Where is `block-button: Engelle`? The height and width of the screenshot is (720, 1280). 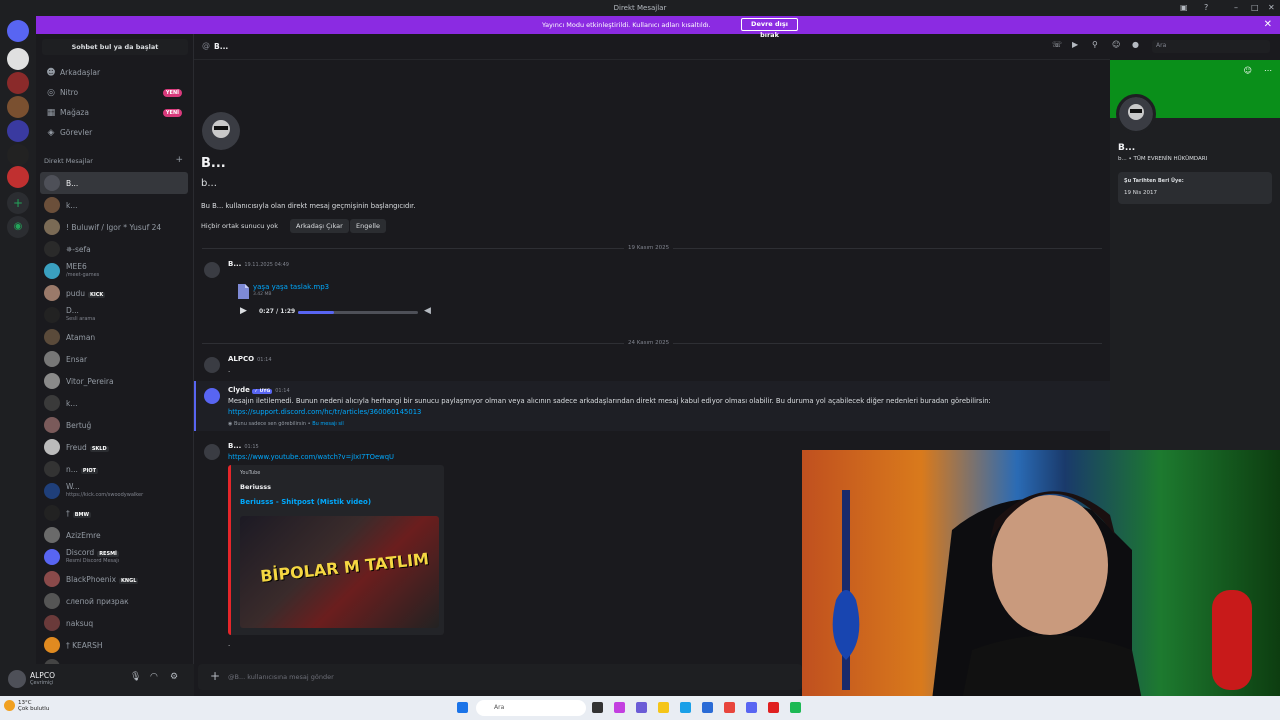
block-button: Engelle is located at coordinates (368, 226).